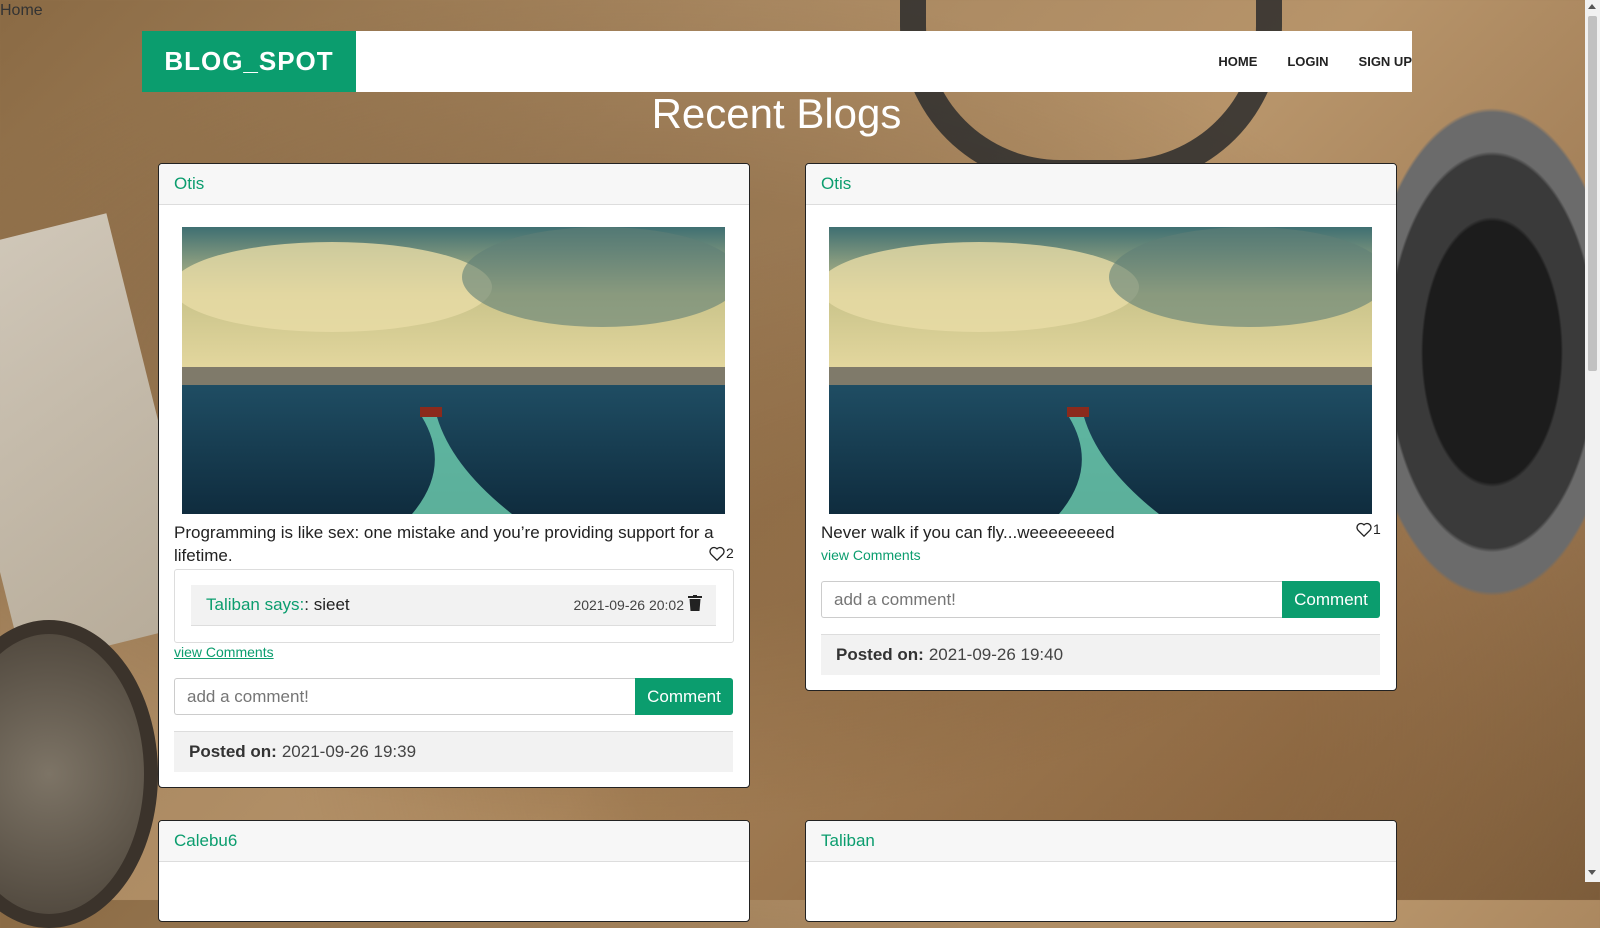 The image size is (1600, 928). I want to click on comments-box: Taliban says: : sieet 2021-09-26 20:02, so click(454, 606).